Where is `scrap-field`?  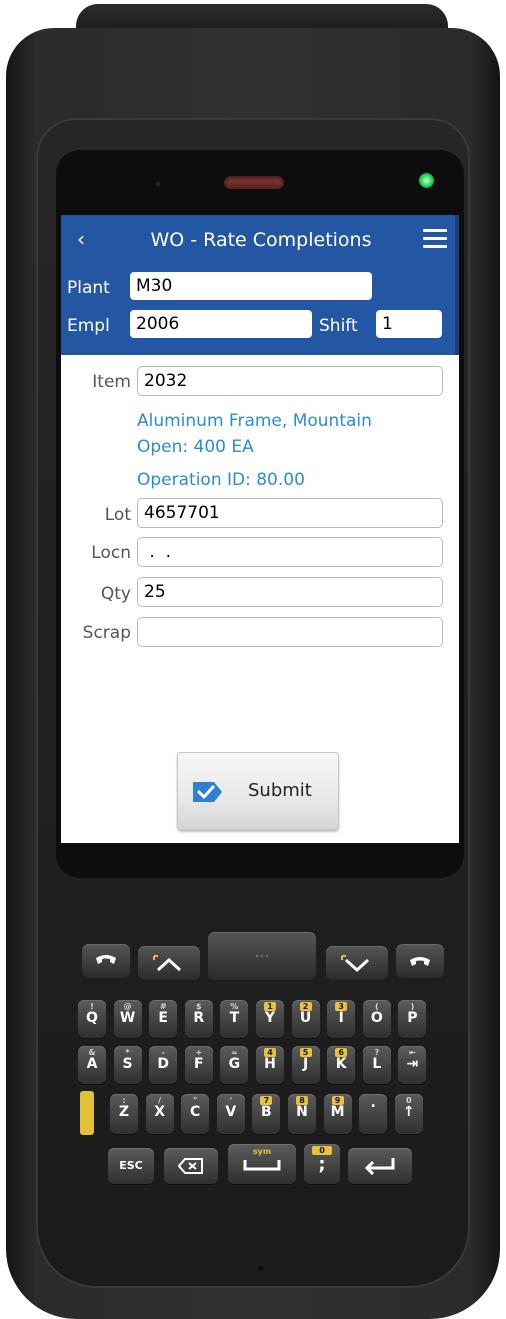 scrap-field is located at coordinates (290, 632).